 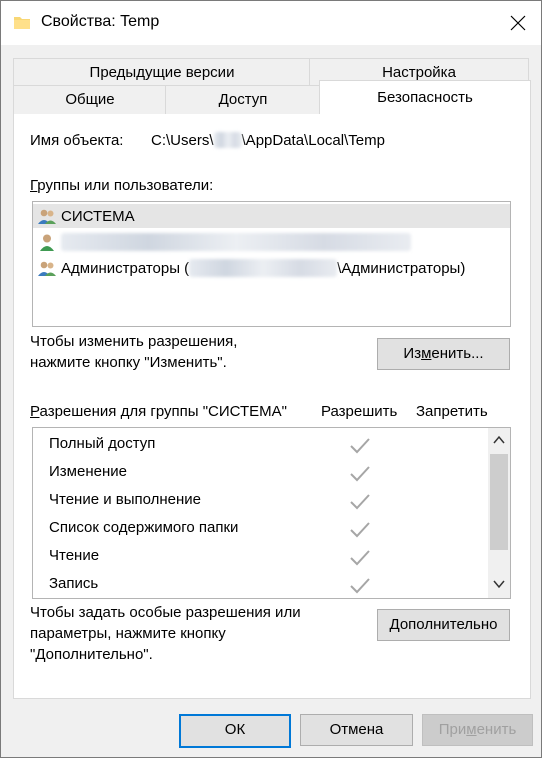 What do you see at coordinates (144, 527) in the screenshot?
I see `permission-name: Список содержимого папки` at bounding box center [144, 527].